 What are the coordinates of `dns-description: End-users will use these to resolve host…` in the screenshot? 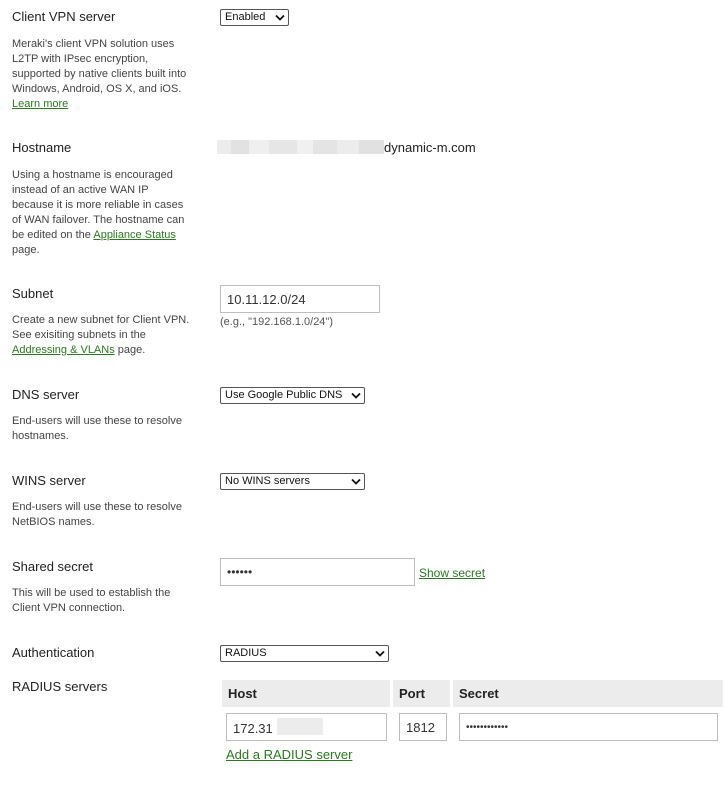 It's located at (97, 428).